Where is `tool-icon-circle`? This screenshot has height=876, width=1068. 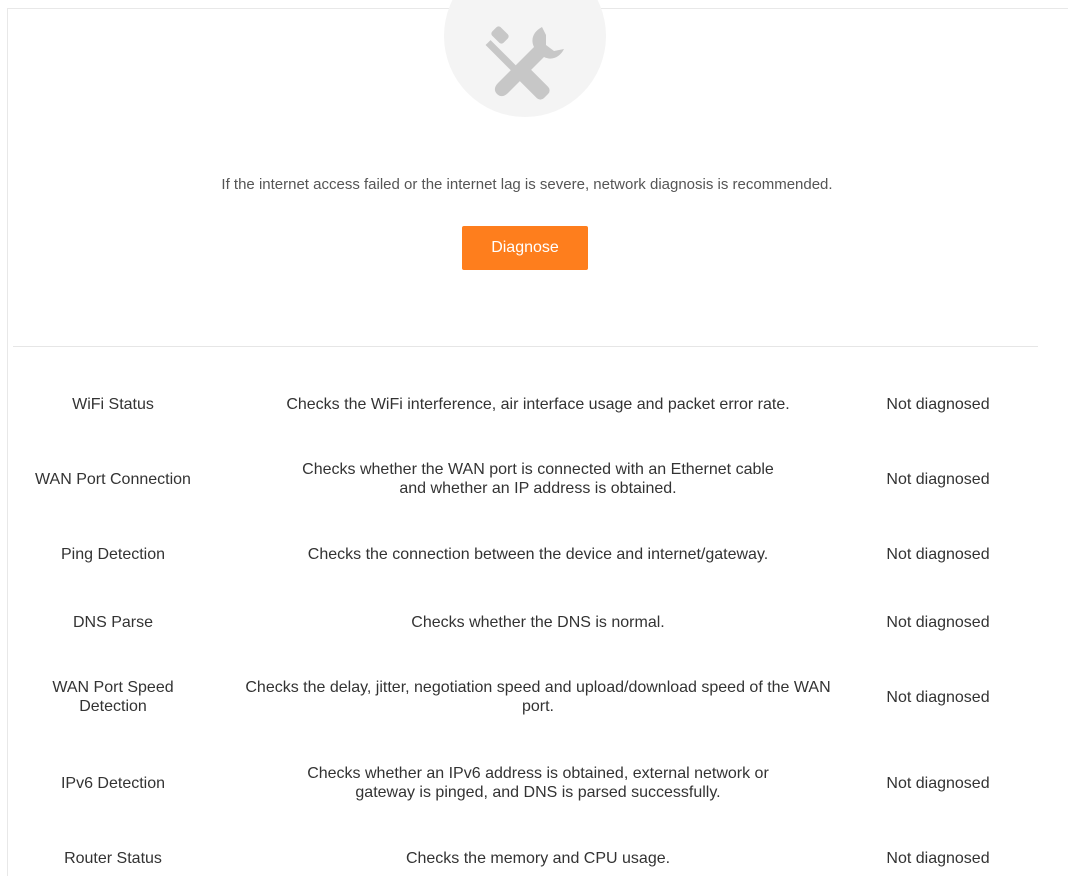 tool-icon-circle is located at coordinates (525, 58).